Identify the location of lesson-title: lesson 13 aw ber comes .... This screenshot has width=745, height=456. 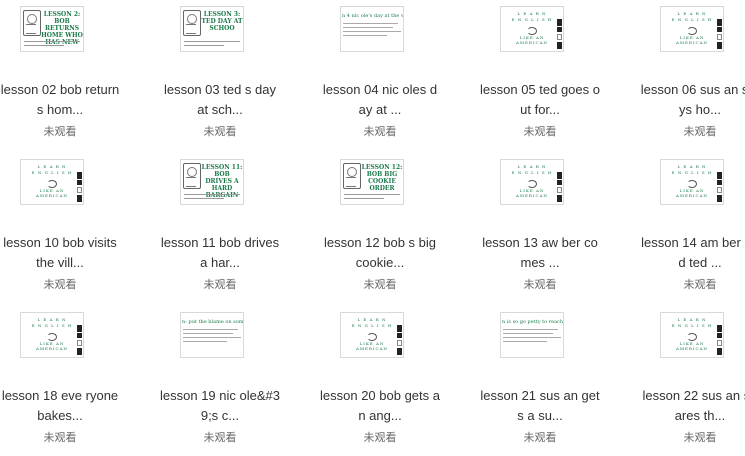
(540, 253).